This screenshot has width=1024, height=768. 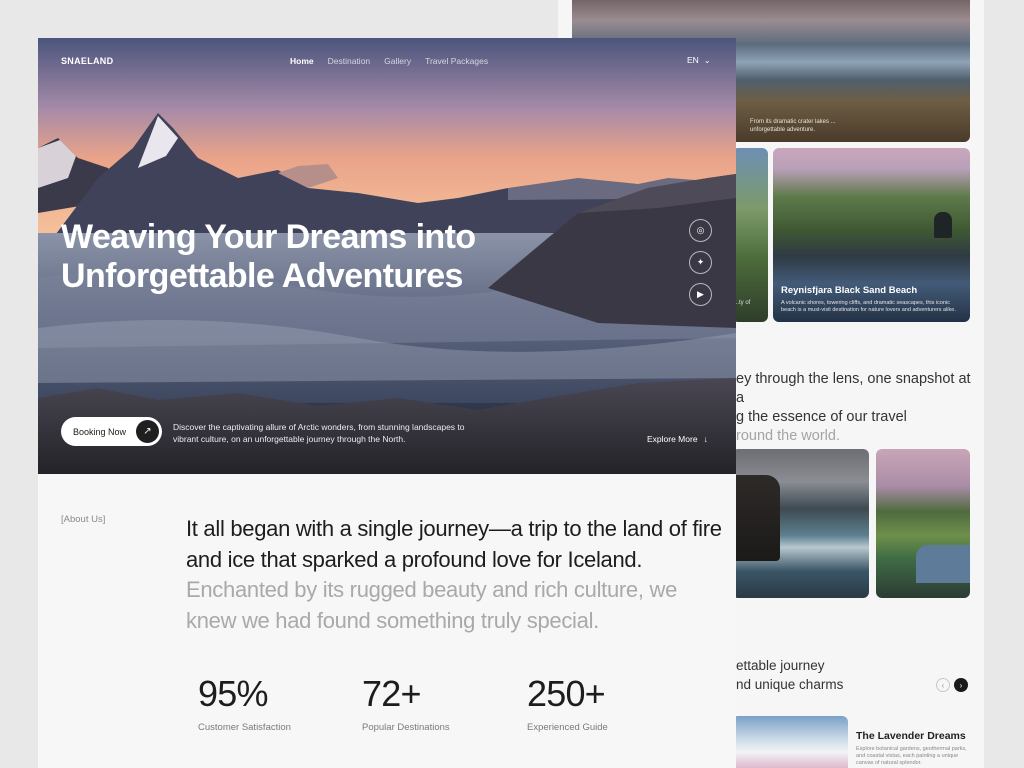 What do you see at coordinates (952, 685) in the screenshot?
I see `carousel-controls: ‹ ›` at bounding box center [952, 685].